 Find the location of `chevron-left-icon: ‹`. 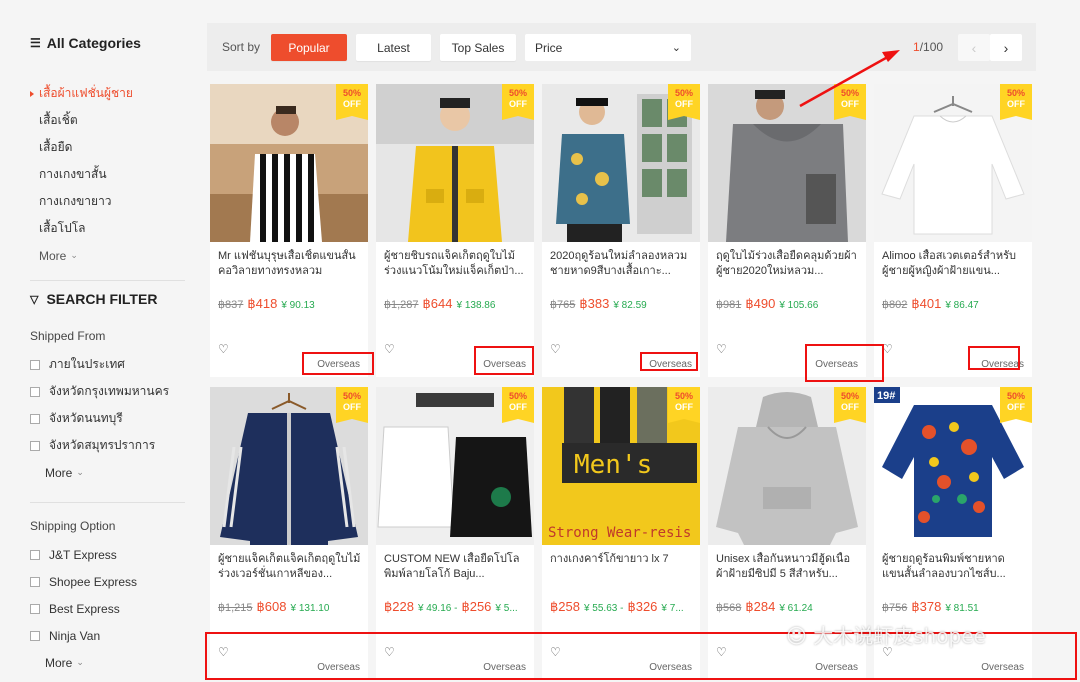

chevron-left-icon: ‹ is located at coordinates (974, 47).